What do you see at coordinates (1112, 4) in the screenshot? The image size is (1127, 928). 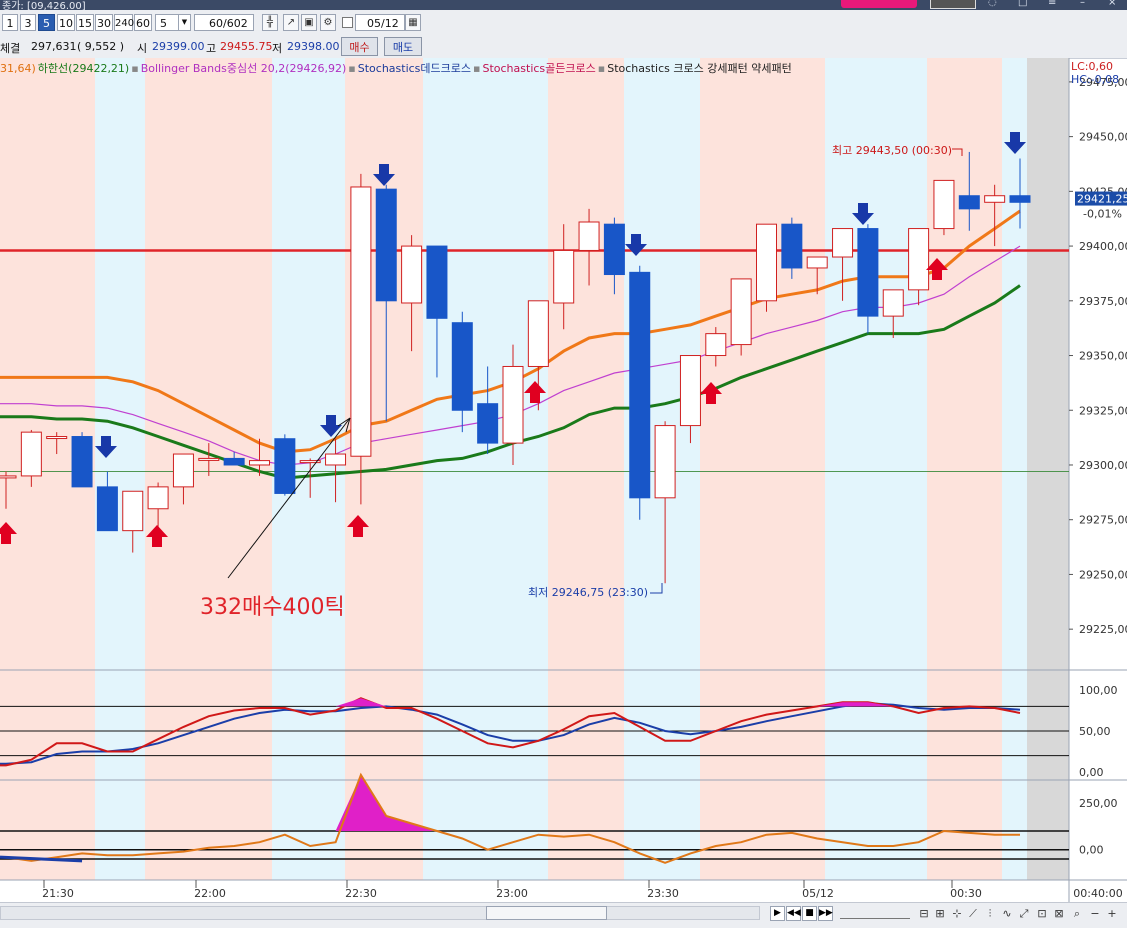 I see `close-icon: ×` at bounding box center [1112, 4].